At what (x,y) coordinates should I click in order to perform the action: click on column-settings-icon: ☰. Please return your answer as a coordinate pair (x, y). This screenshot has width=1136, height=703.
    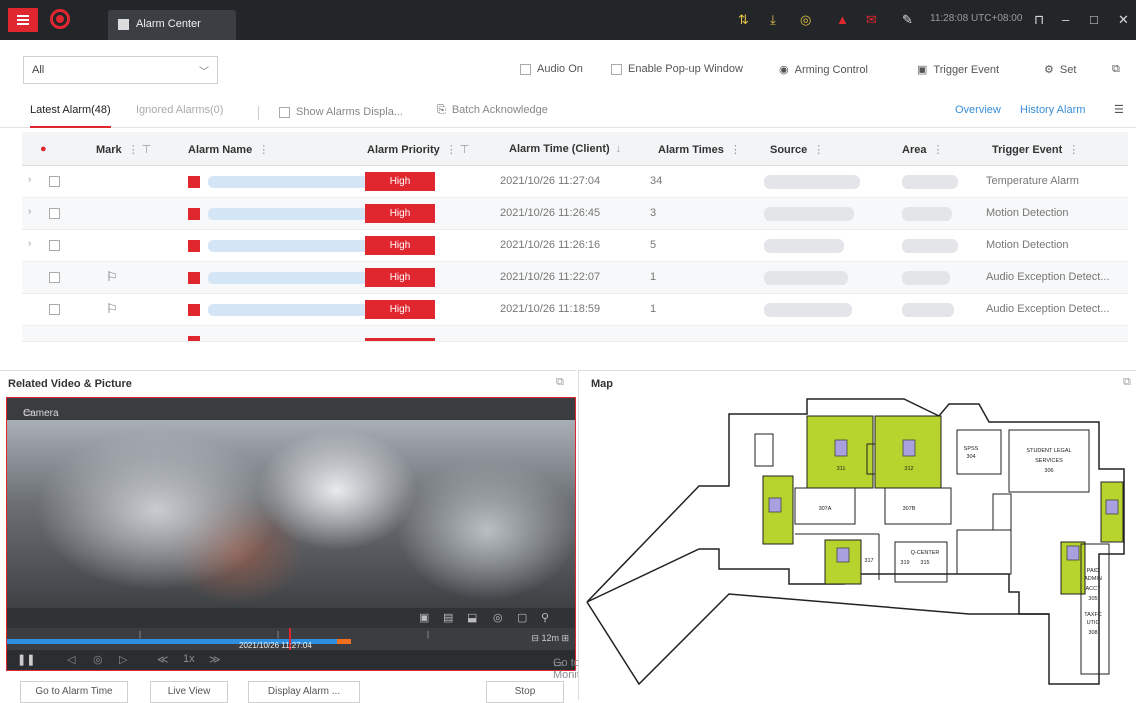
    Looking at the image, I should click on (1119, 109).